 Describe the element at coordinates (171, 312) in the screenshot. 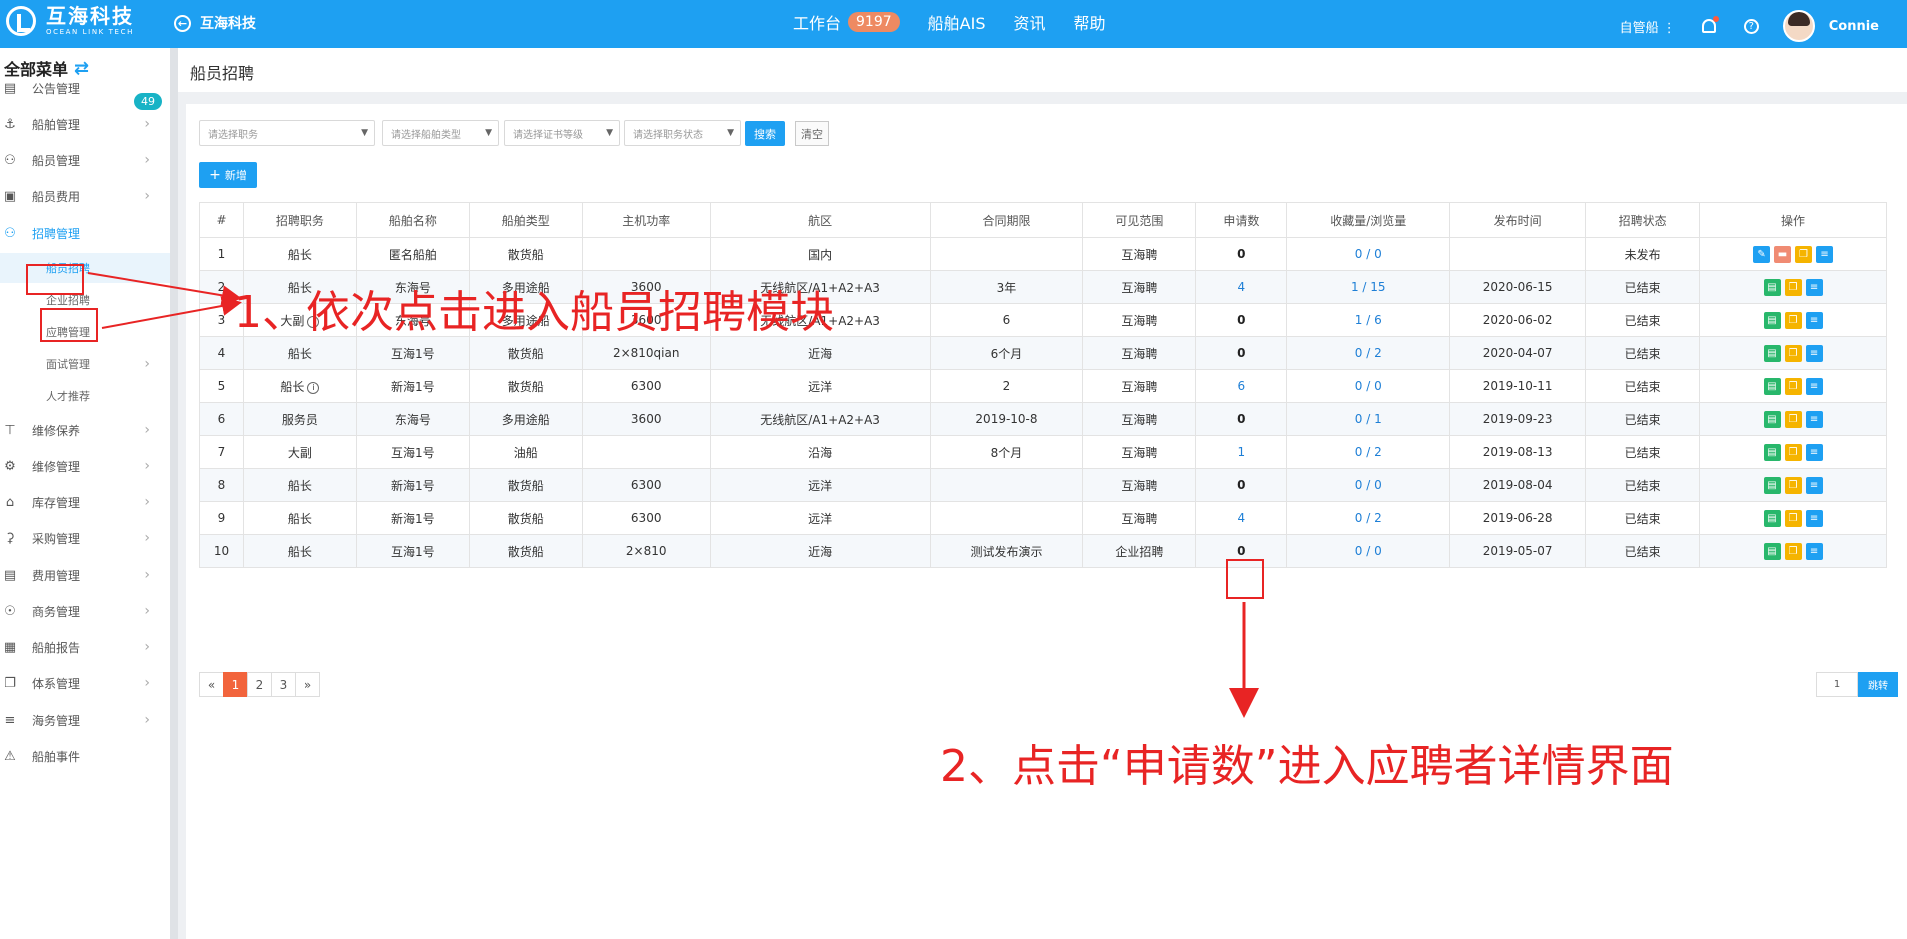

I see `arrow-to-crew-recruit` at that location.